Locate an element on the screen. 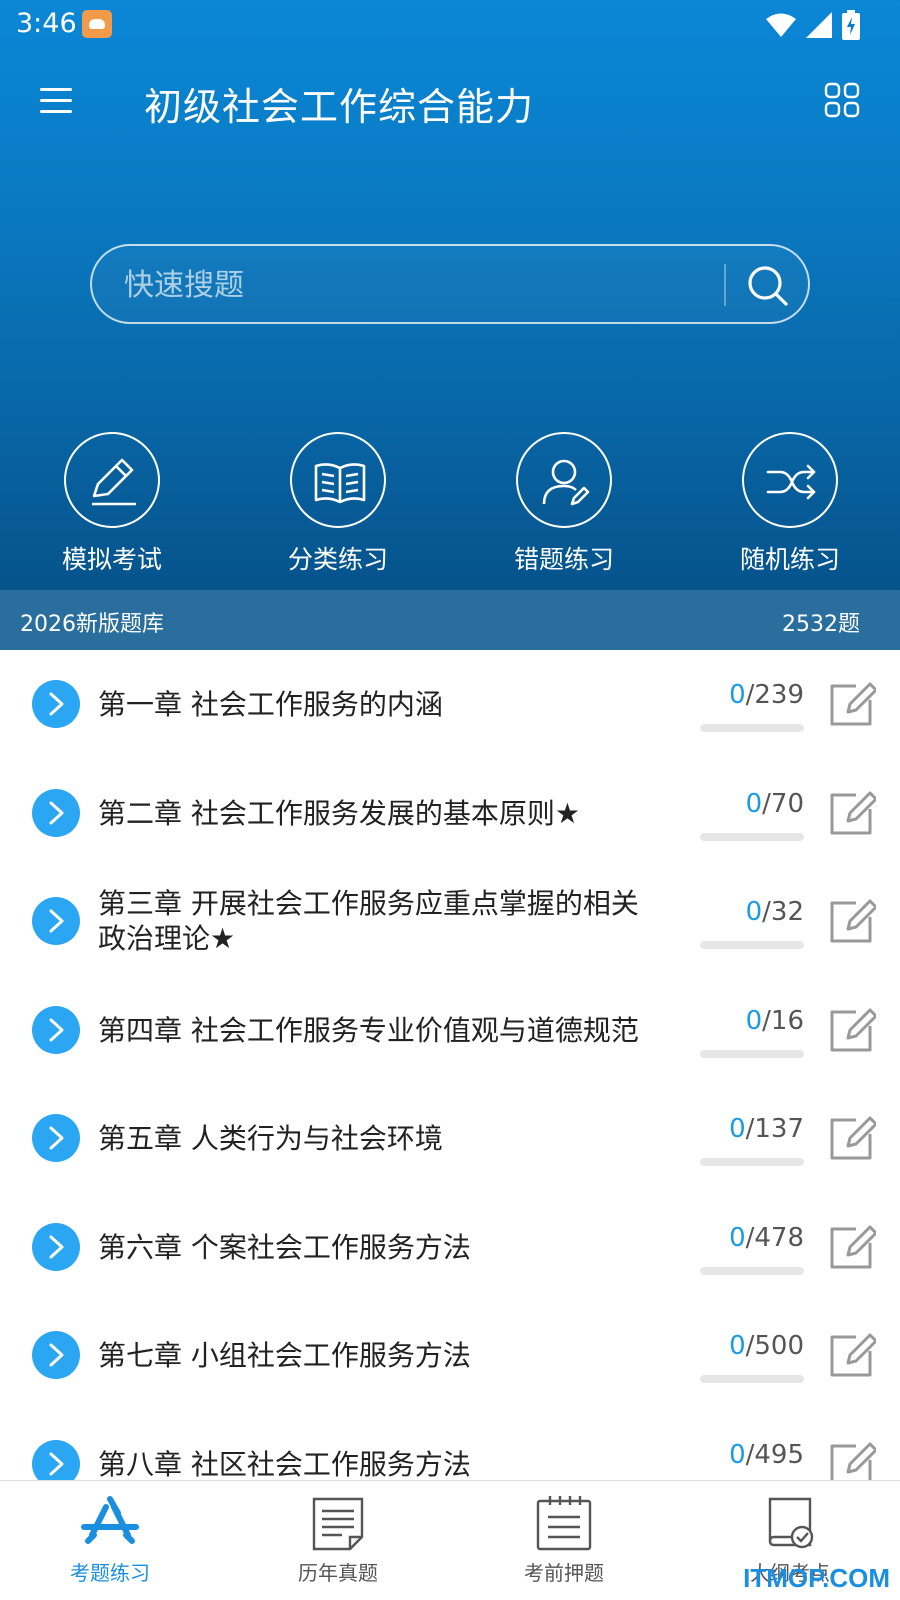  chapter-title: 第七章 小组社会工作服务方法 is located at coordinates (284, 1355).